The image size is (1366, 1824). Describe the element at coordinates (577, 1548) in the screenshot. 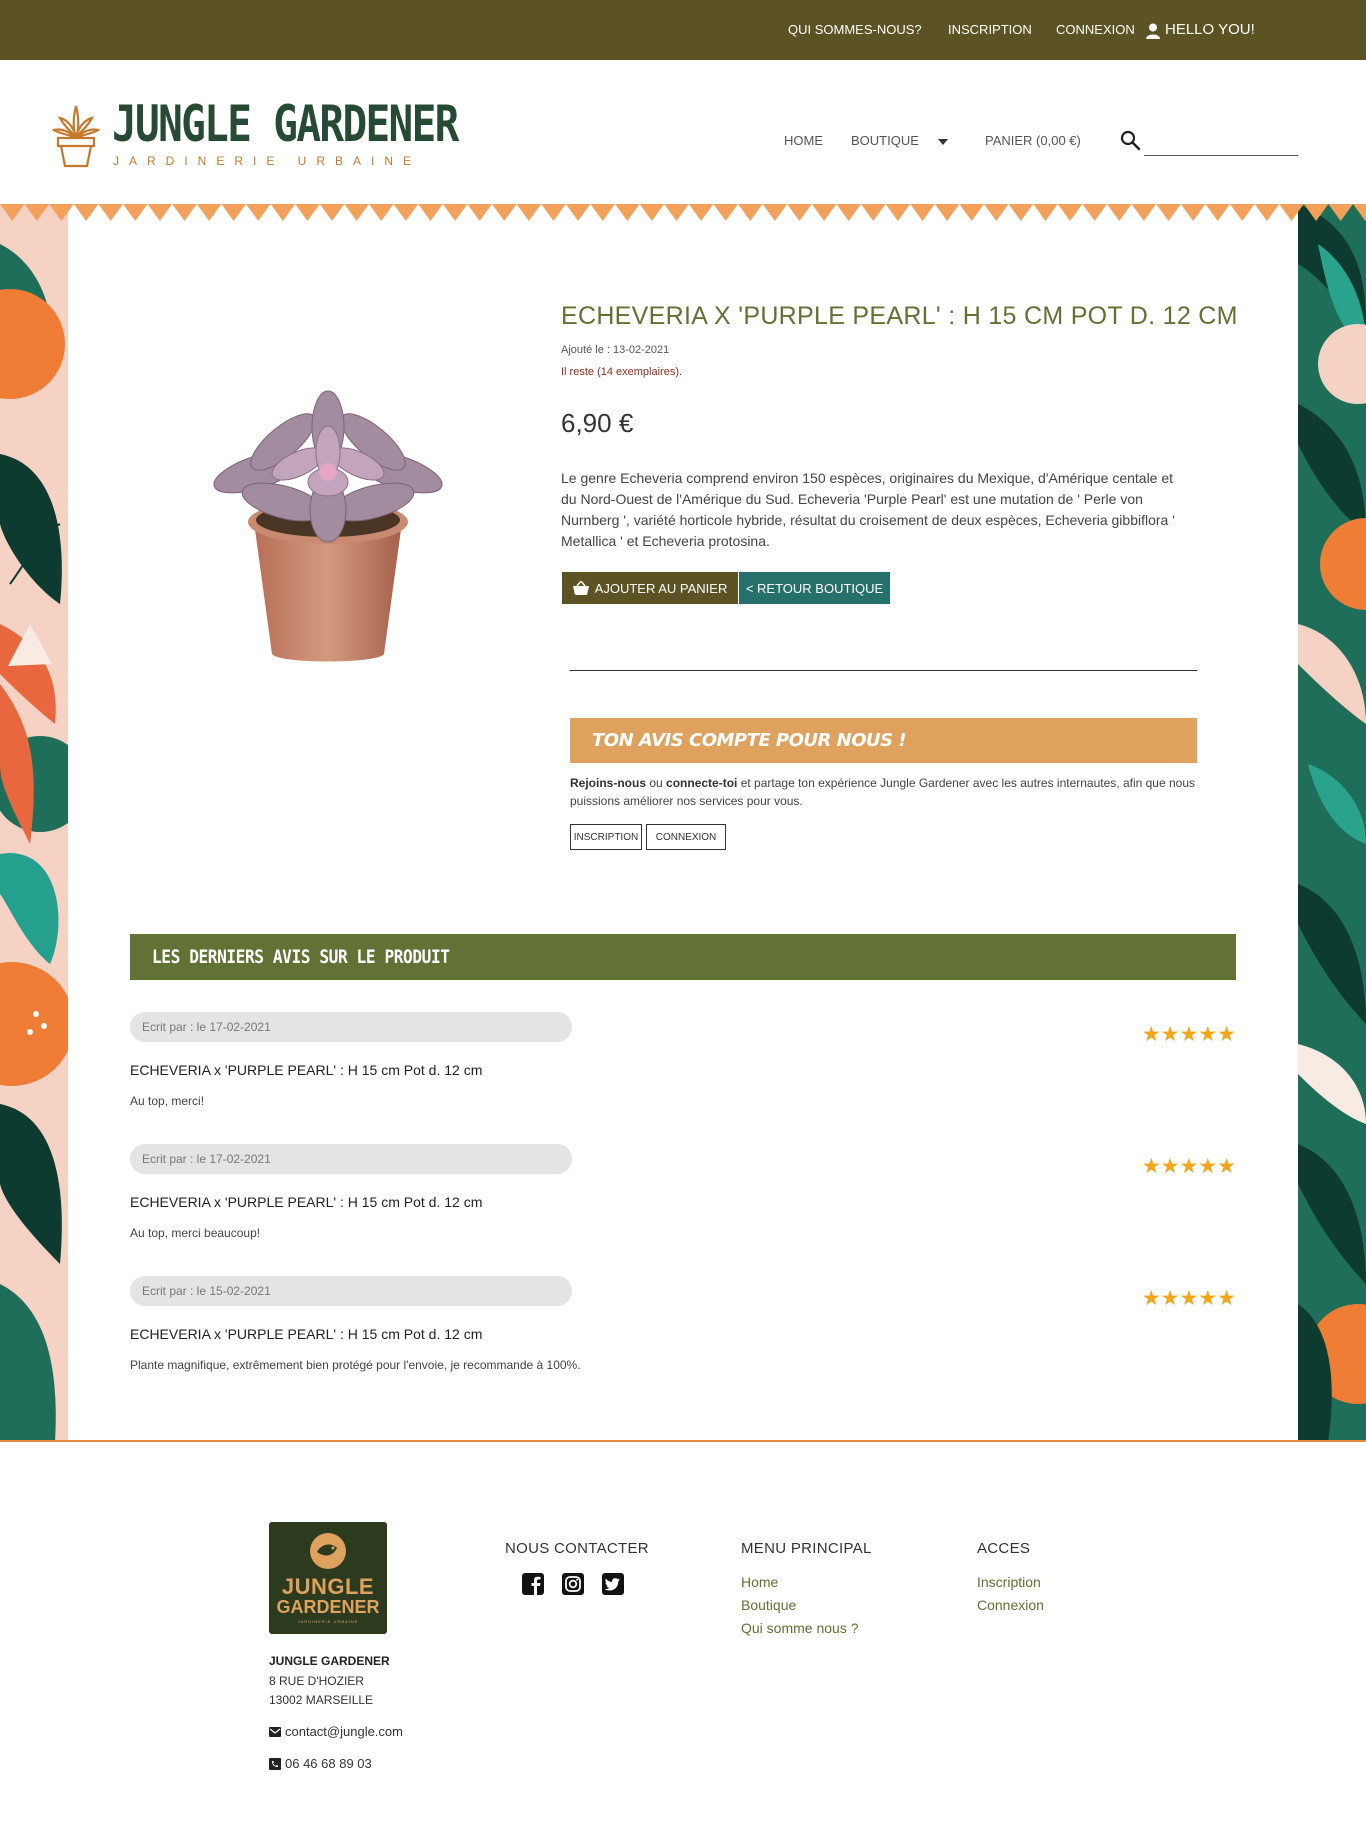

I see `contact-heading: NOUS CONTACTER` at that location.